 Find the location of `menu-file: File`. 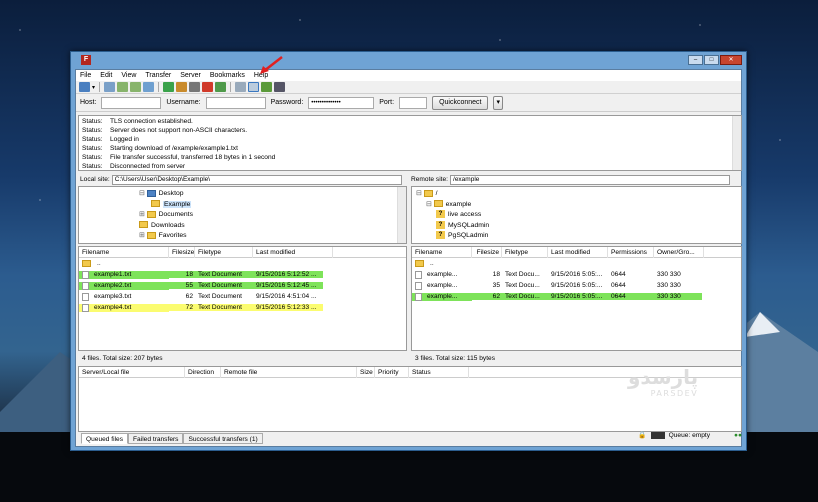

menu-file: File is located at coordinates (85, 75).